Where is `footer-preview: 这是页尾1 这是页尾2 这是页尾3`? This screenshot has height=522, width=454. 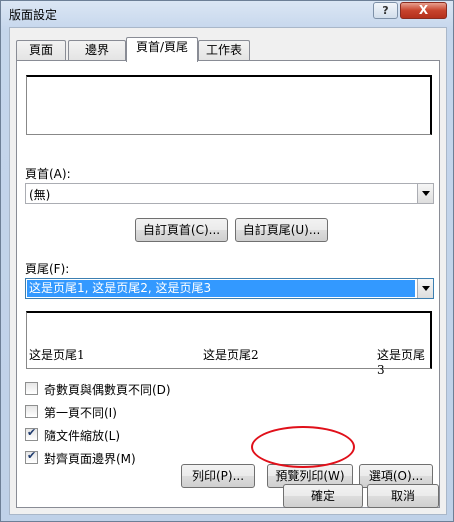 footer-preview: 这是页尾1 这是页尾2 这是页尾3 is located at coordinates (229, 344).